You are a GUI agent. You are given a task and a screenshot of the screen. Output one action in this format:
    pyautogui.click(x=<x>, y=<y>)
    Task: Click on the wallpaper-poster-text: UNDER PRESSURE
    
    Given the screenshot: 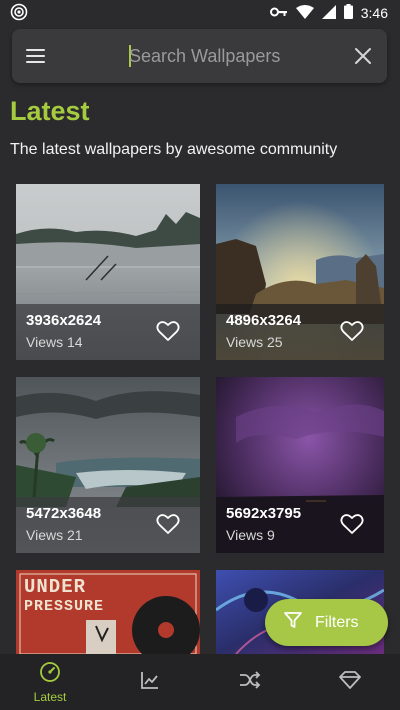 What is the action you would take?
    pyautogui.click(x=64, y=596)
    